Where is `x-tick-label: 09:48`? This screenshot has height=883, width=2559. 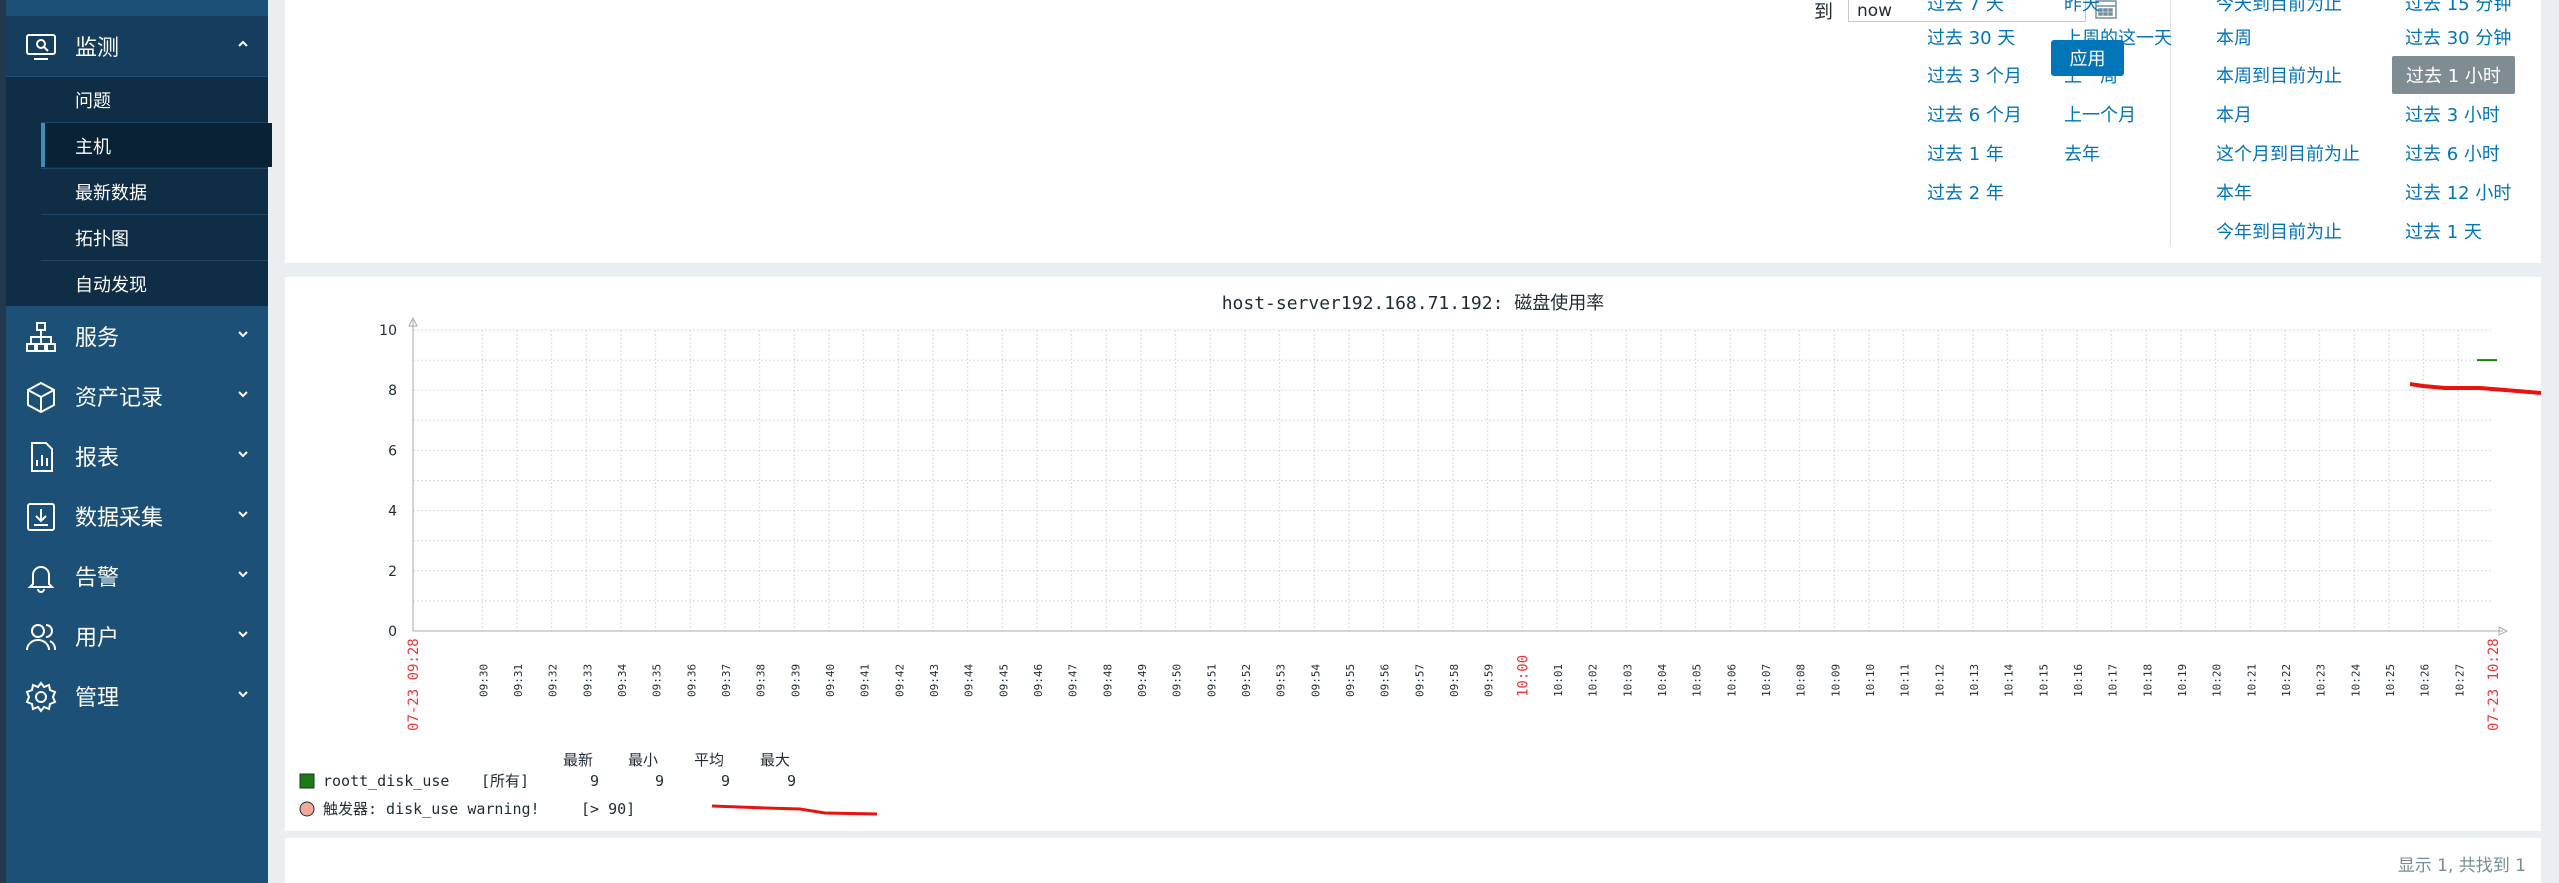 x-tick-label: 09:48 is located at coordinates (1107, 680).